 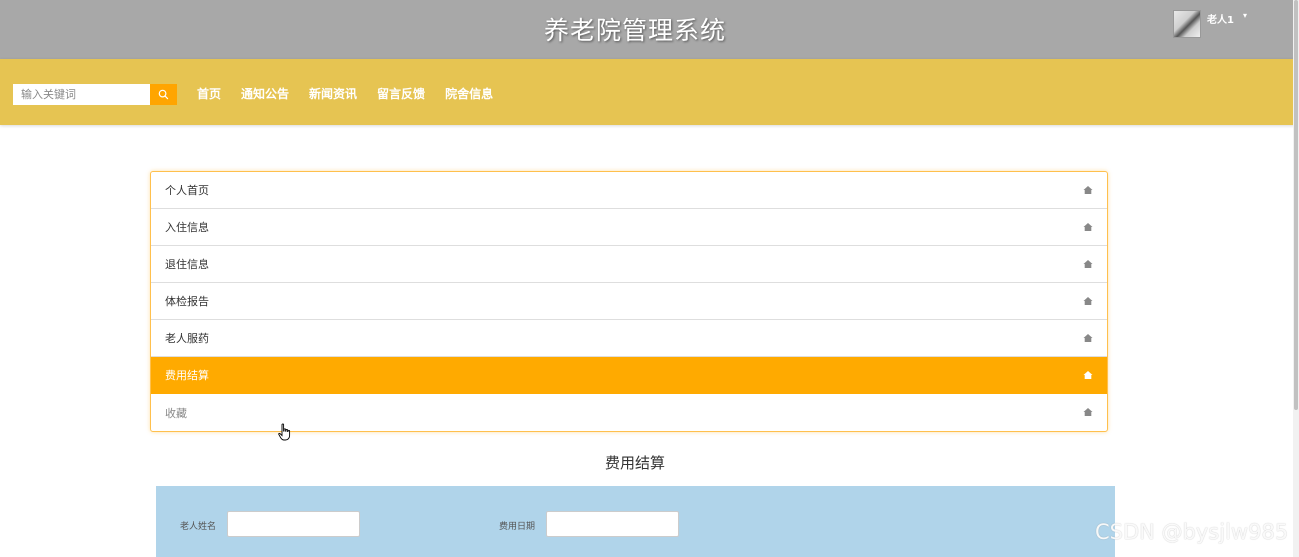 I want to click on menu-item-label: 退住信息, so click(x=187, y=264).